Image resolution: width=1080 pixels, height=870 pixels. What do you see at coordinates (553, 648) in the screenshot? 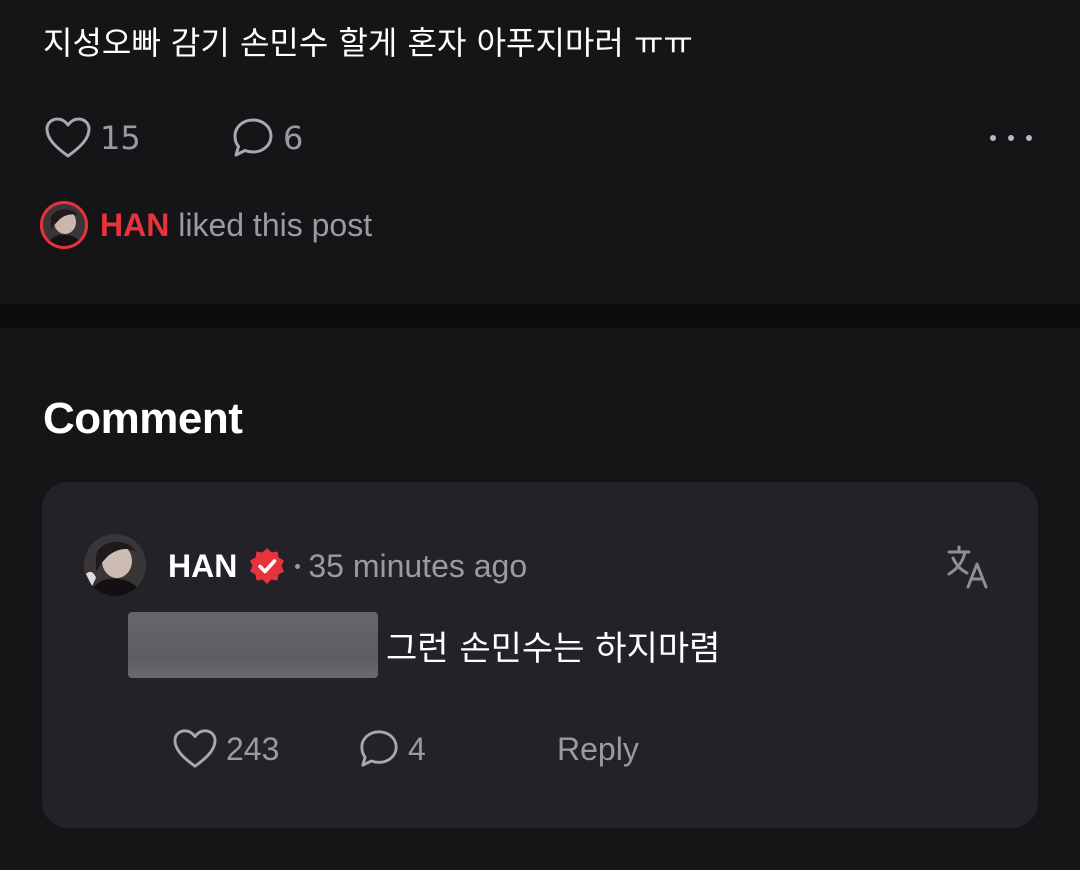
I see `comment-text: 그런 손민수는 하지마렴` at bounding box center [553, 648].